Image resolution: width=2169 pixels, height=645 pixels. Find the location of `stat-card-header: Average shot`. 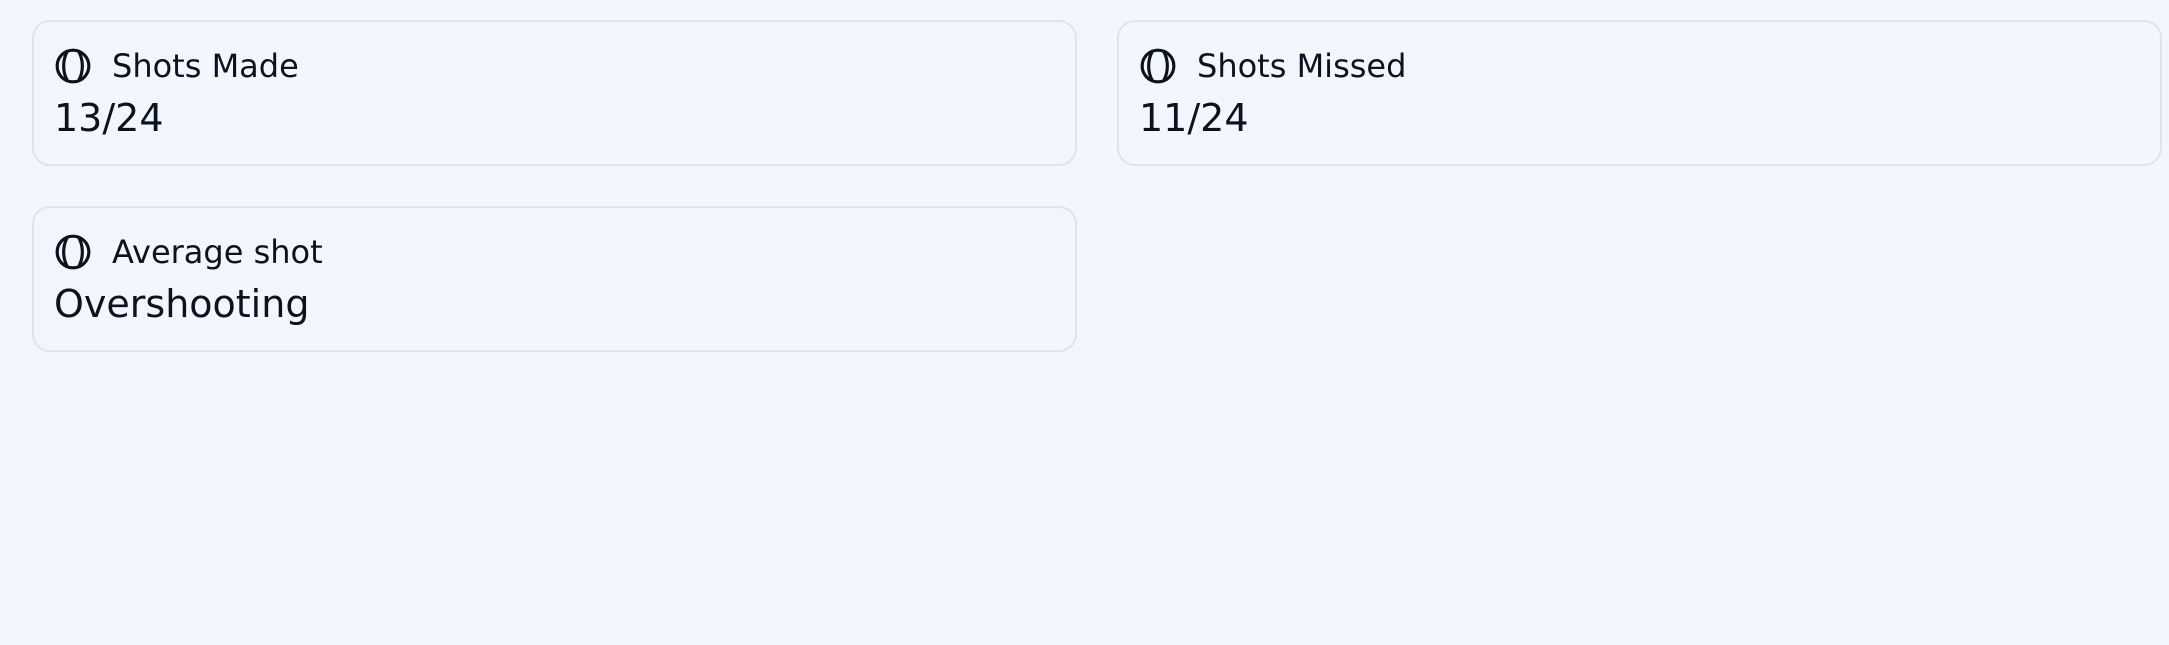

stat-card-header: Average shot is located at coordinates (554, 252).